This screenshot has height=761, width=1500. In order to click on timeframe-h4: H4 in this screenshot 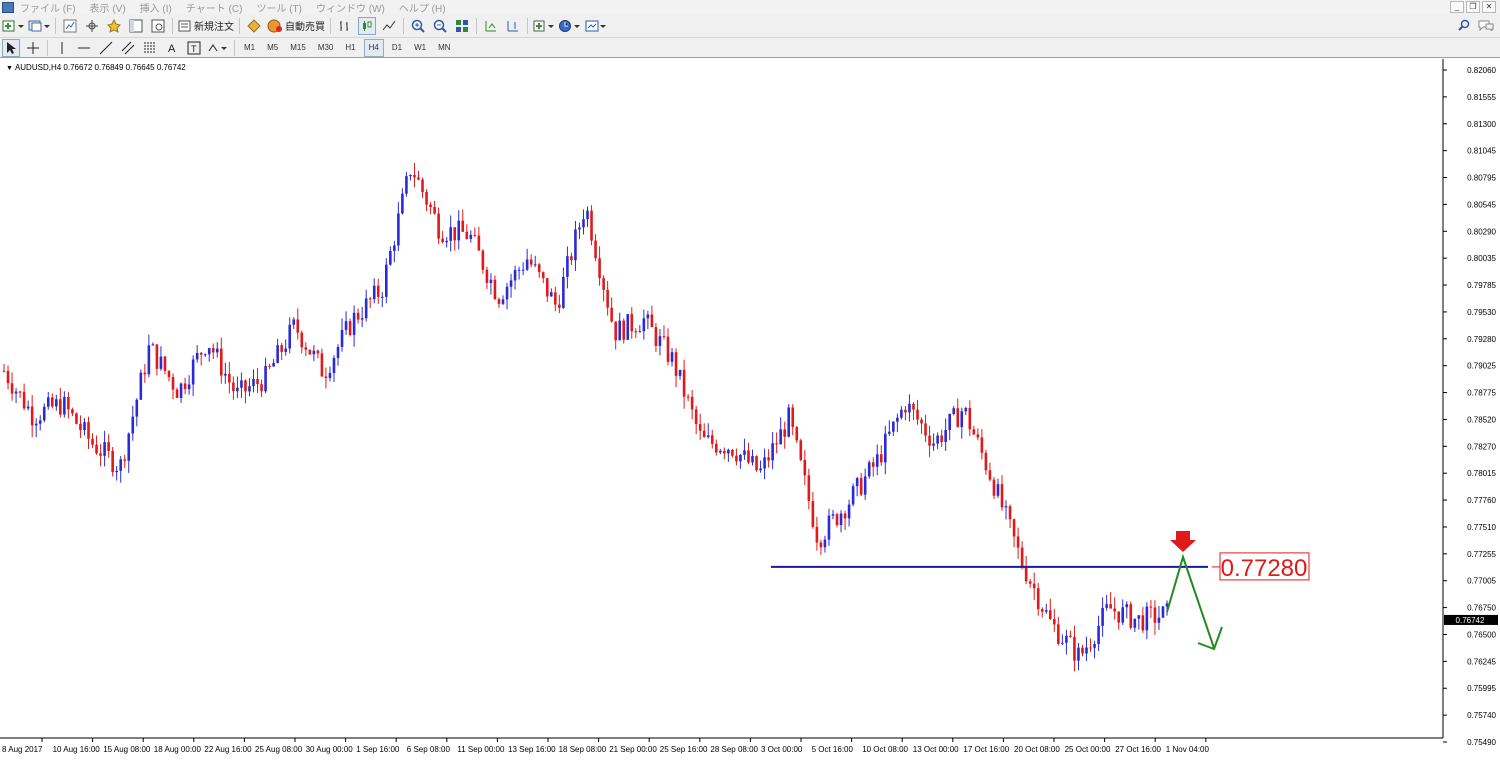, I will do `click(373, 47)`.